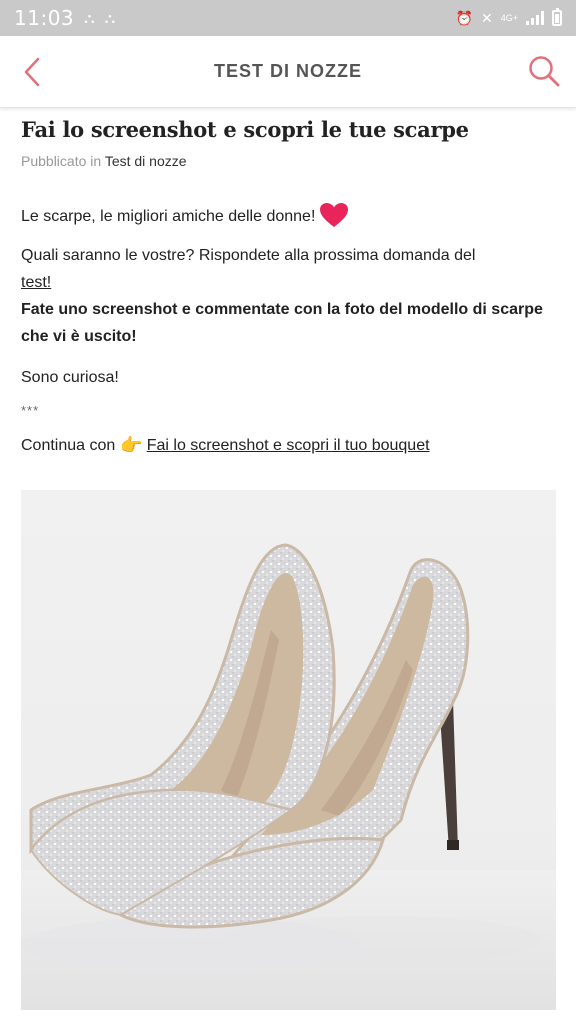 The height and width of the screenshot is (1024, 576). Describe the element at coordinates (535, 18) in the screenshot. I see `signal-icon` at that location.